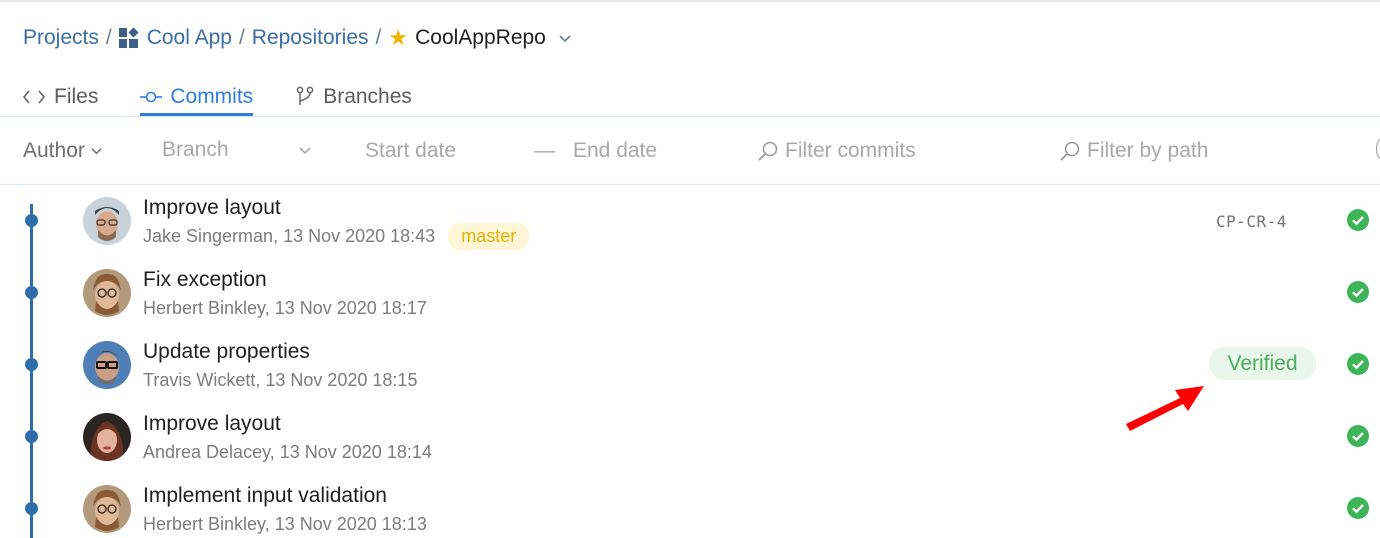  I want to click on tab-files-label: Files, so click(76, 96).